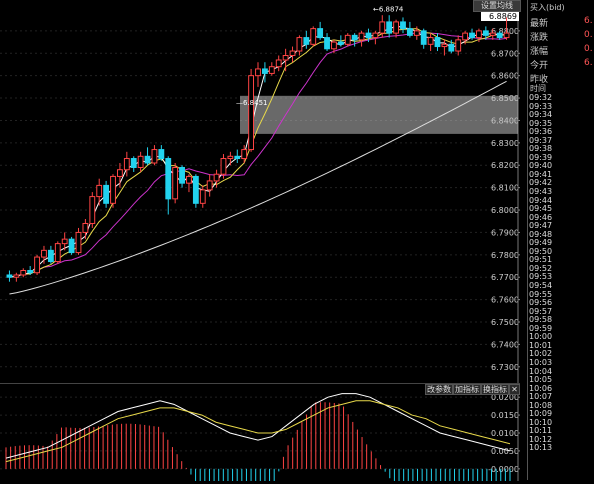  What do you see at coordinates (505, 277) in the screenshot?
I see `y-tick-label: 6.7700` at bounding box center [505, 277].